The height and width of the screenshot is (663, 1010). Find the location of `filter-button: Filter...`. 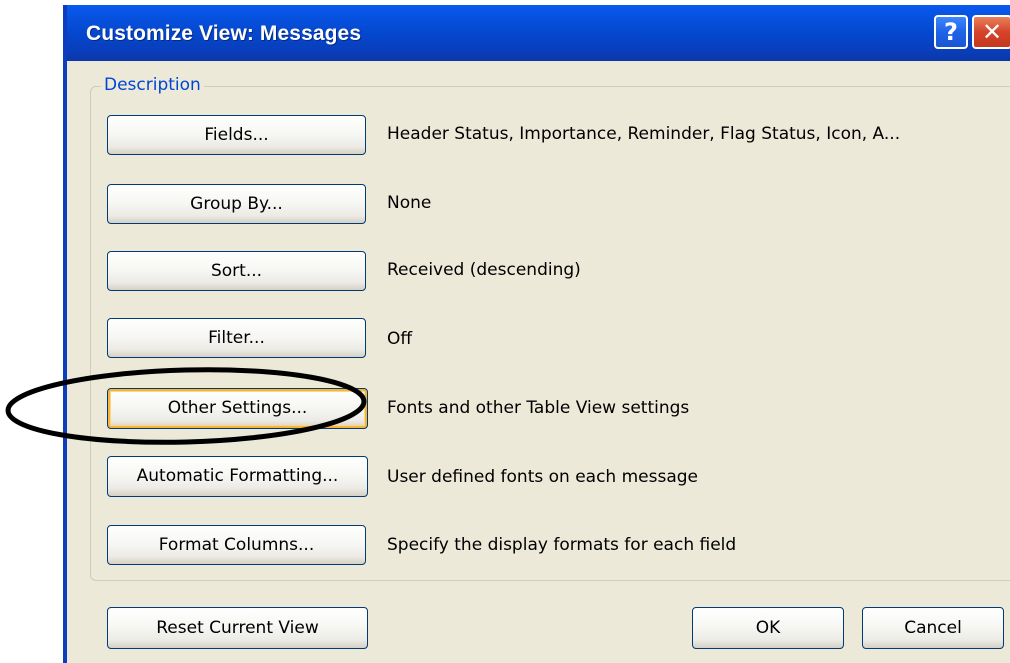

filter-button: Filter... is located at coordinates (236, 338).